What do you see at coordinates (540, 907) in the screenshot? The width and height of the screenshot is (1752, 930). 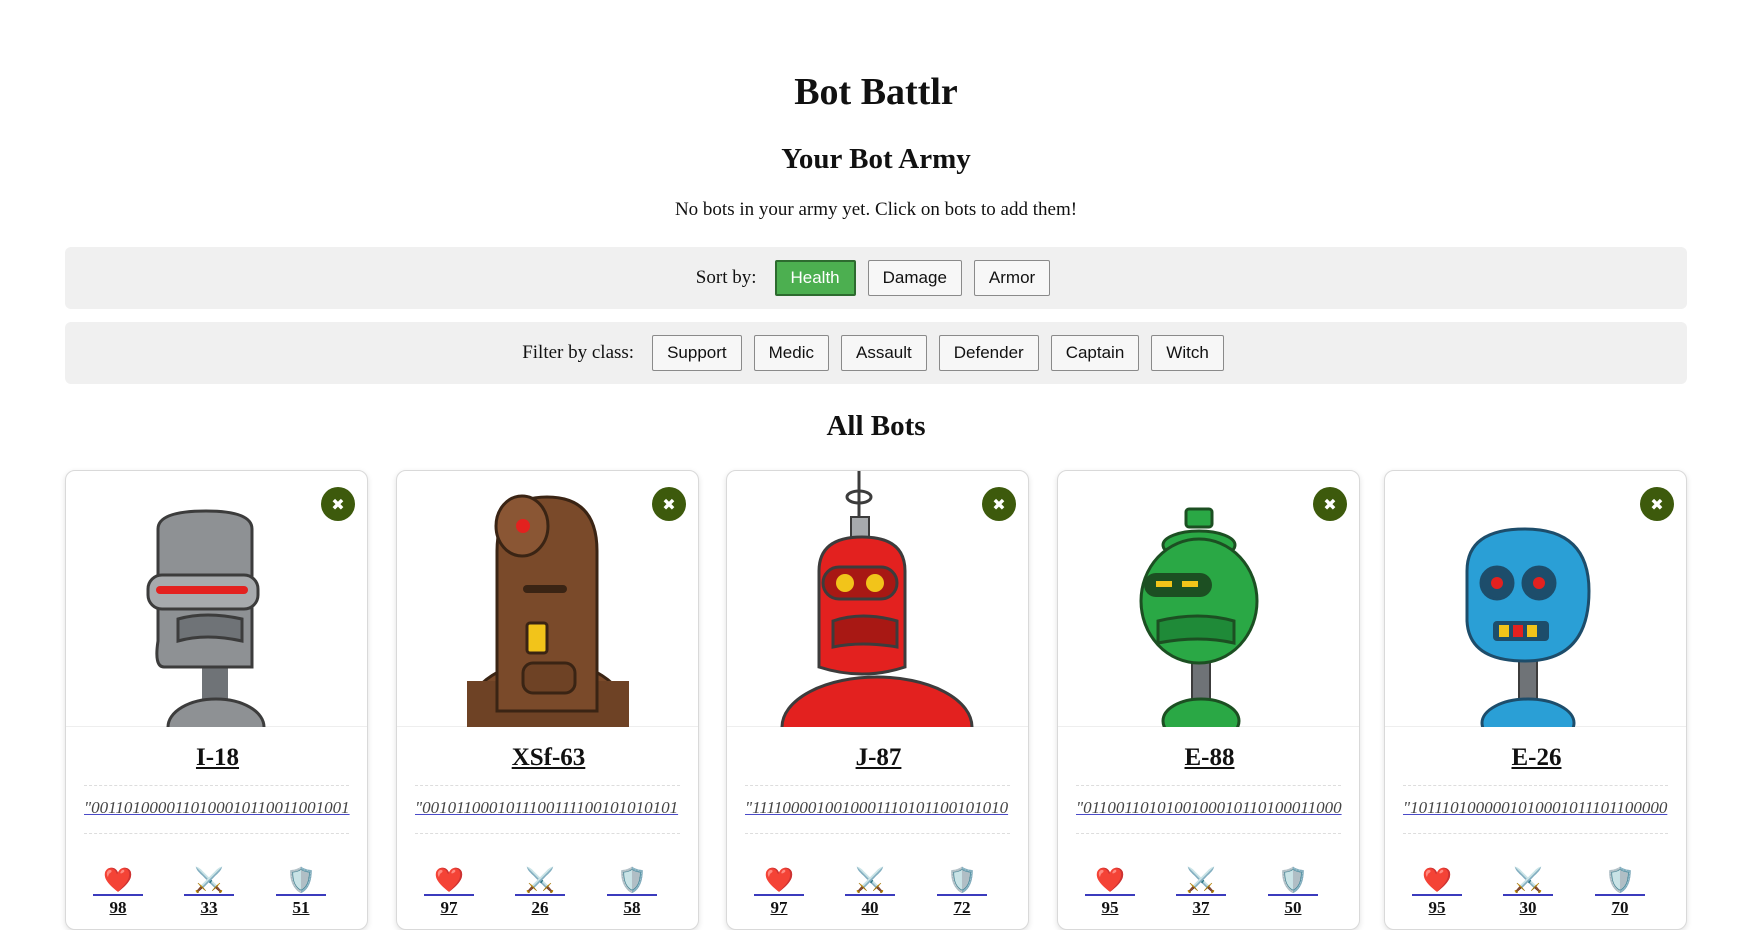 I see `damage-value: 26` at bounding box center [540, 907].